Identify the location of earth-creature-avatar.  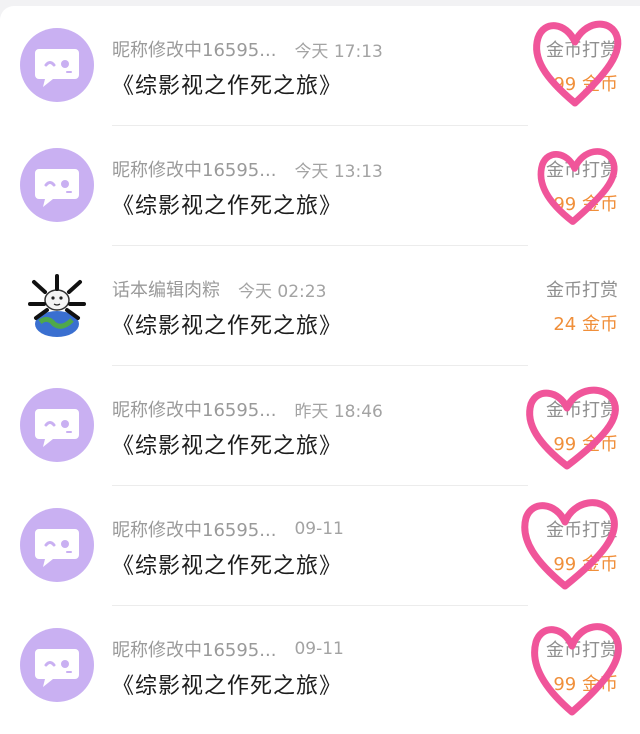
(57, 305).